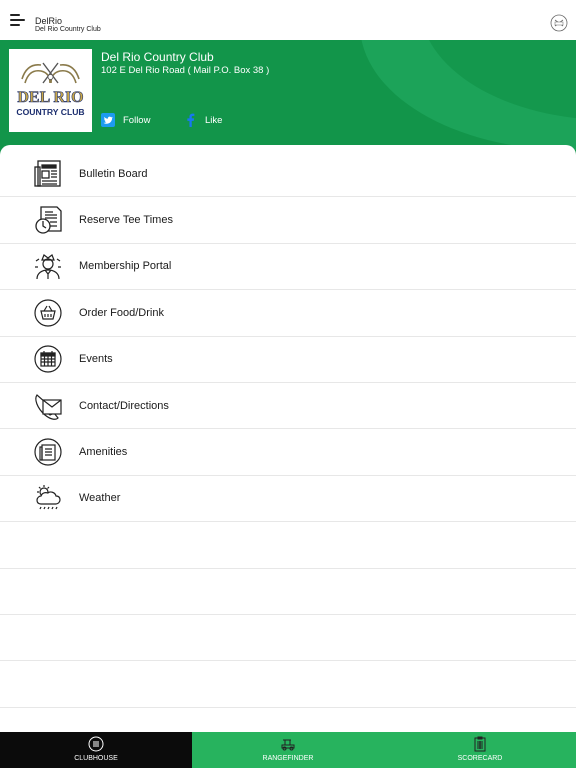 The image size is (576, 768). I want to click on clock-document-icon, so click(48, 220).